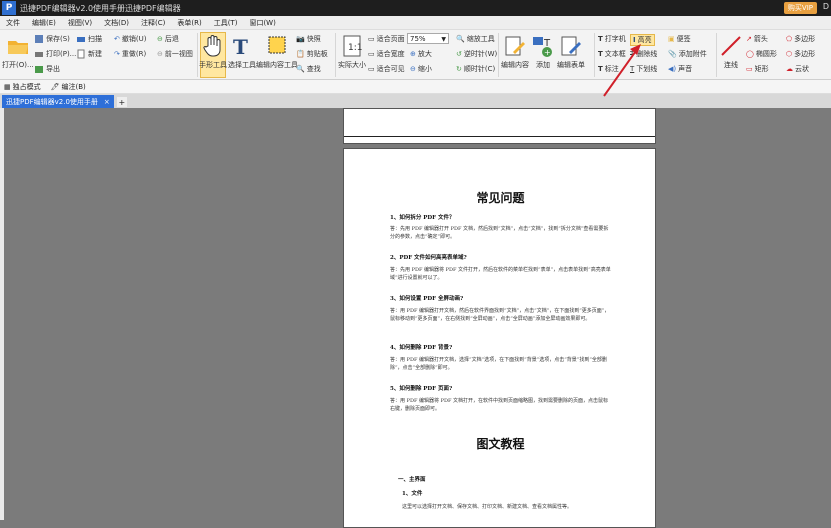 The width and height of the screenshot is (831, 528). I want to click on buy-vip-button: 购买VIP, so click(800, 8).